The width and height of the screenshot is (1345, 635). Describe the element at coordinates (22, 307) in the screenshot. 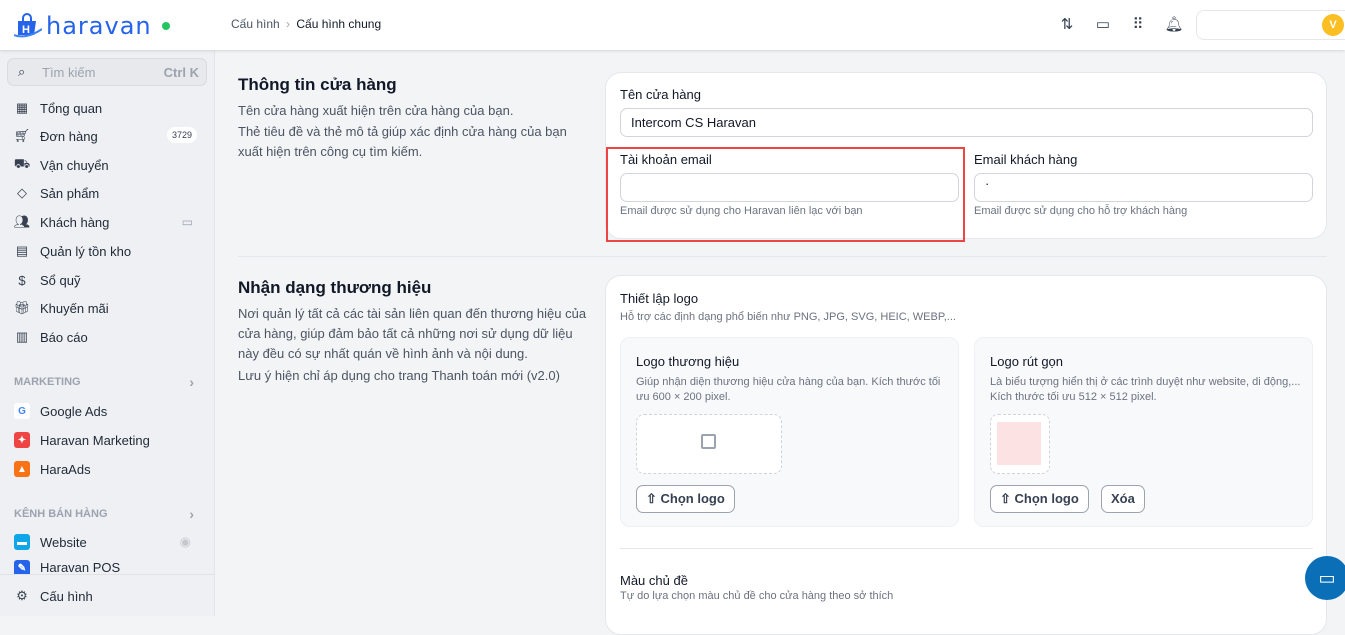

I see `gift-icon: 🎁︎` at that location.